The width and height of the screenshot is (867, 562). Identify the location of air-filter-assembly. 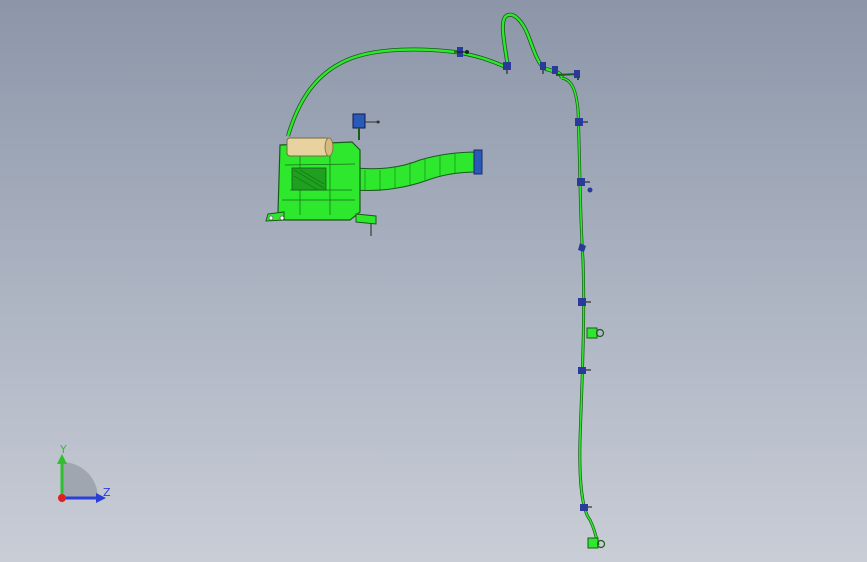
(374, 174).